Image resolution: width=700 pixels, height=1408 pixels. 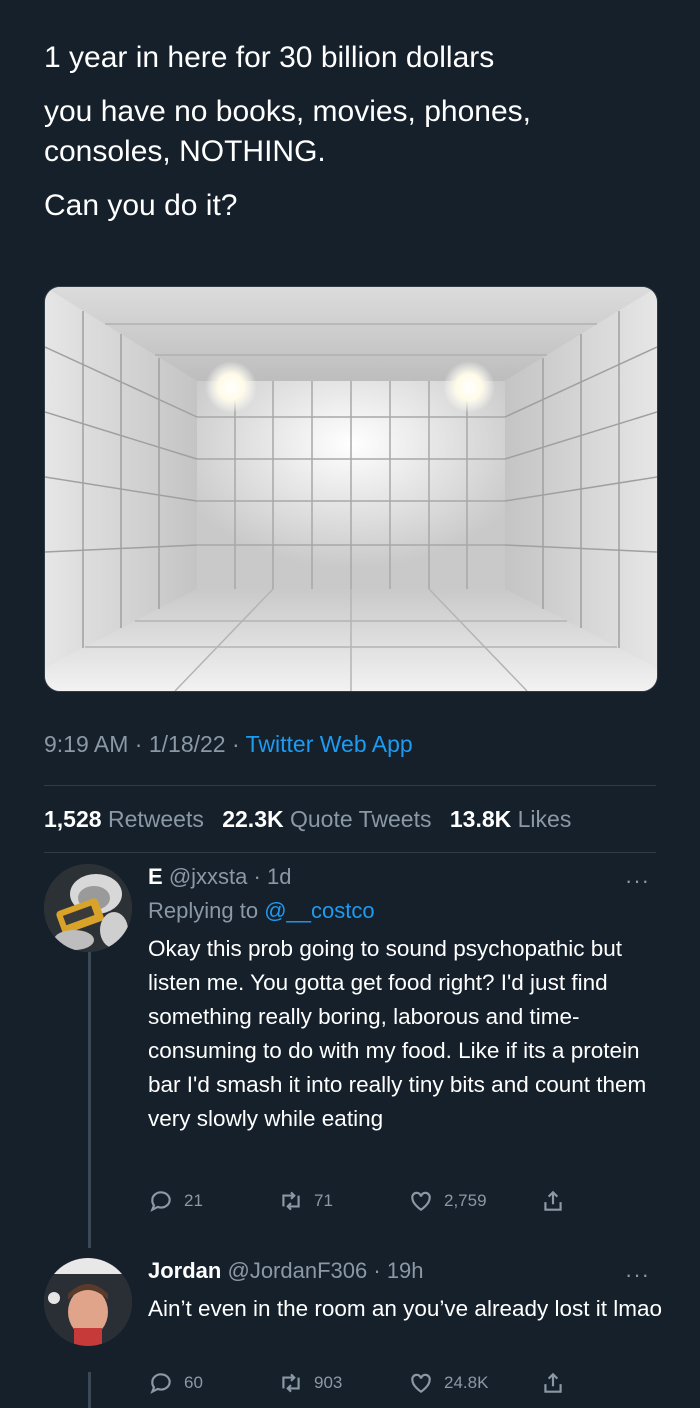 What do you see at coordinates (155, 876) in the screenshot?
I see `author-name: E` at bounding box center [155, 876].